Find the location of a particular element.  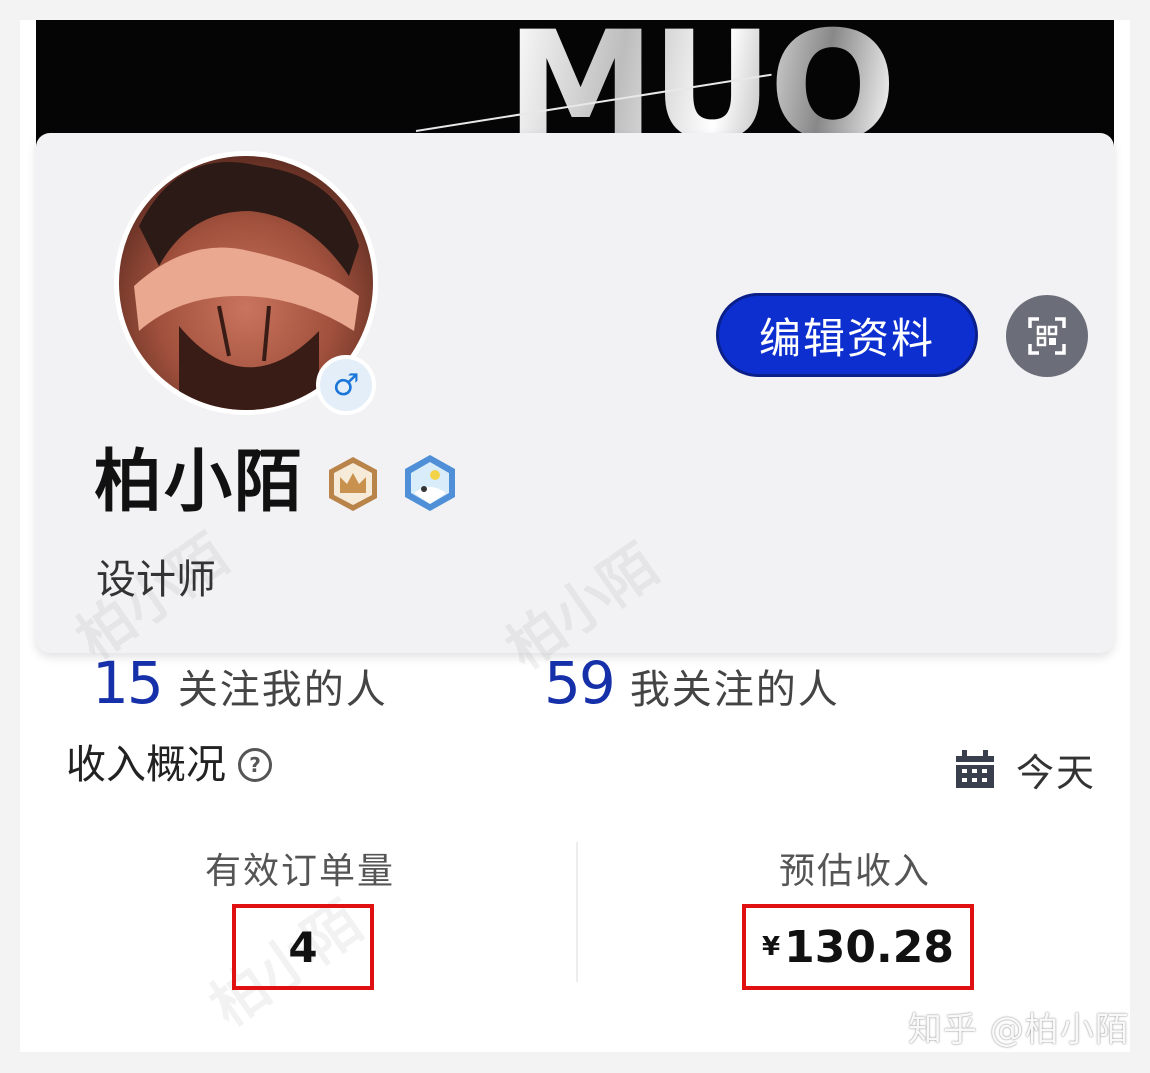

orders-value: 4 is located at coordinates (303, 947).